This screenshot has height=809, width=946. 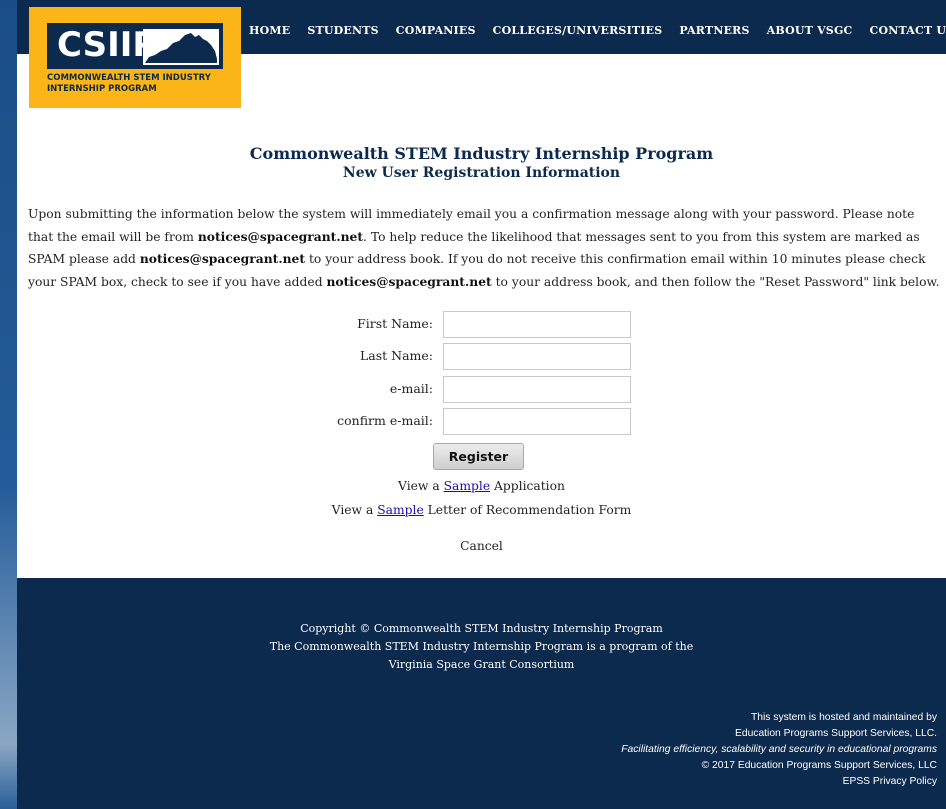 What do you see at coordinates (385, 420) in the screenshot?
I see `confirm-email-label: confirm e-mail:` at bounding box center [385, 420].